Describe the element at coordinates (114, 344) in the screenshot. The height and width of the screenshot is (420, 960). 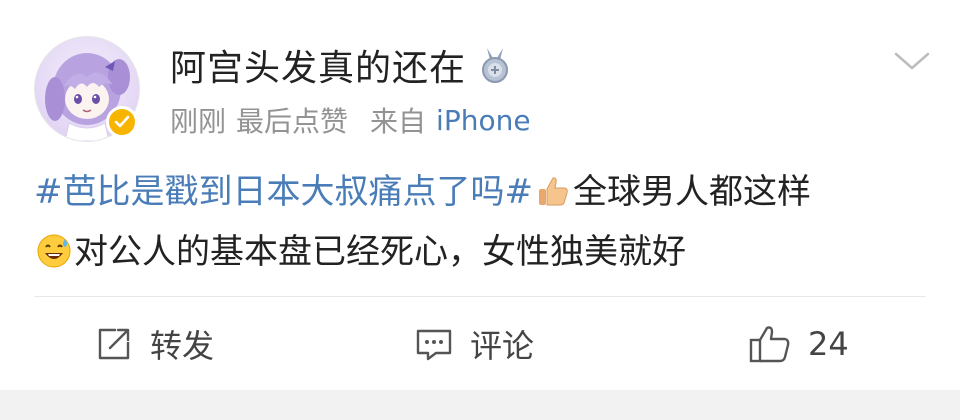
I see `repost-icon` at that location.